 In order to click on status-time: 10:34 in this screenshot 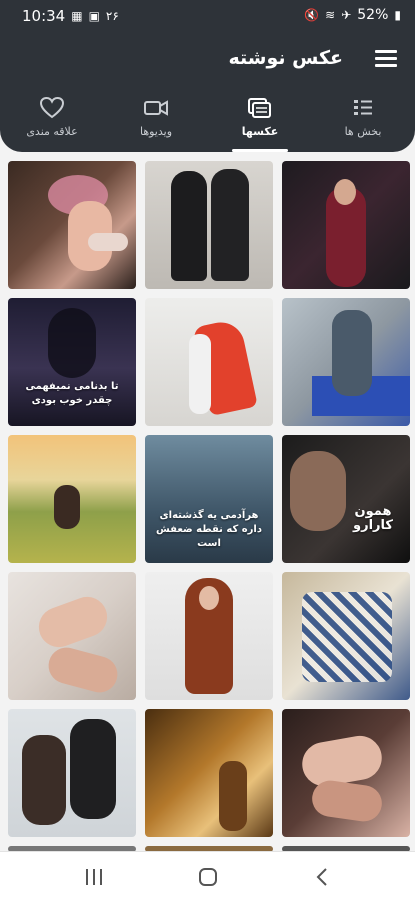, I will do `click(44, 16)`.